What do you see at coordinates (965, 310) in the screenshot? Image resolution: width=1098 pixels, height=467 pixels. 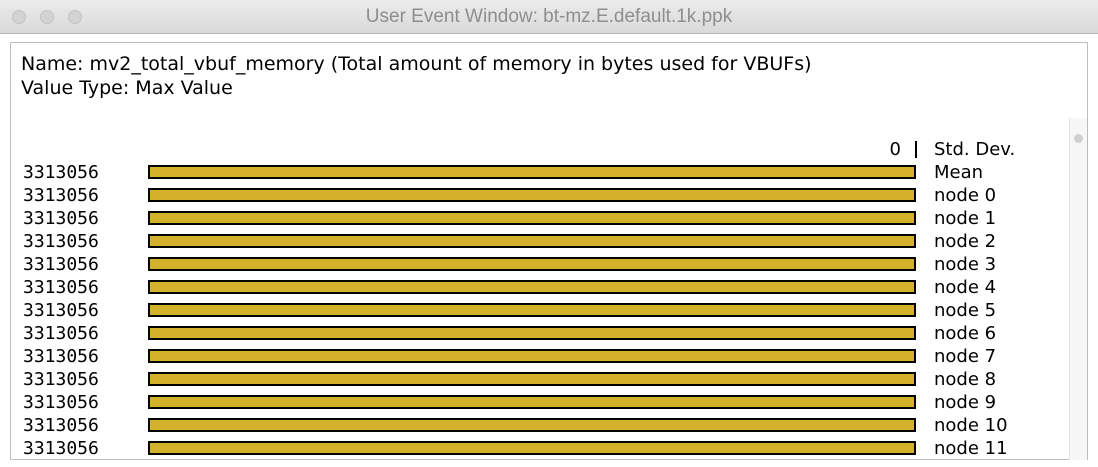 I see `bar-category-label: node 5` at bounding box center [965, 310].